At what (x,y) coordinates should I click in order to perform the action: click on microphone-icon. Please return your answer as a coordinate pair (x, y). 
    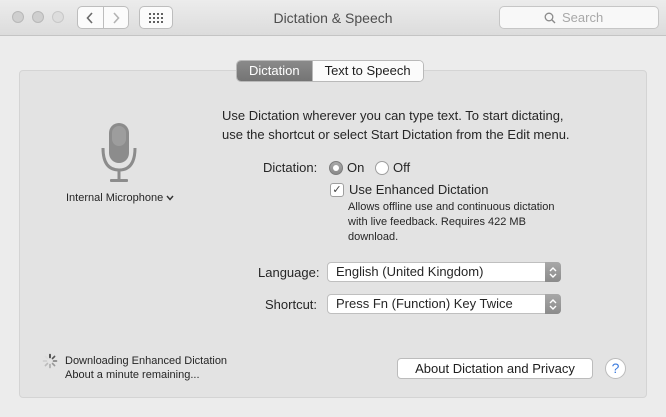
    Looking at the image, I should click on (119, 154).